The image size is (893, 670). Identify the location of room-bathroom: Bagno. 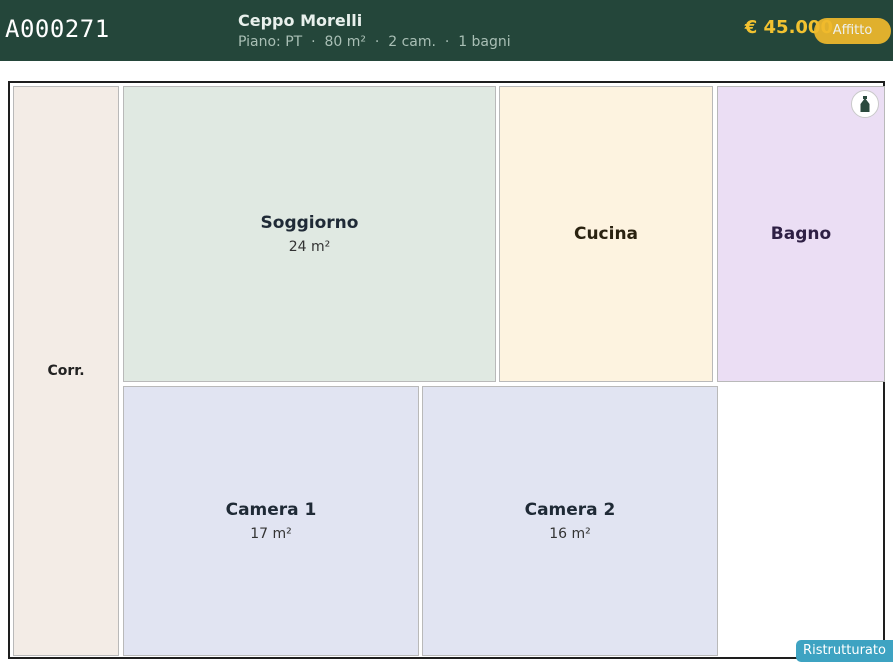
(801, 234).